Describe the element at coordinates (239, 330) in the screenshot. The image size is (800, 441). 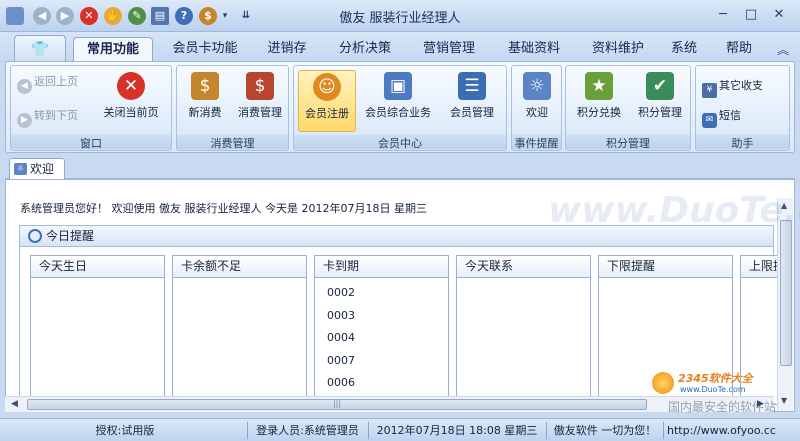
I see `reminder-column-low-balance: 卡余额不足` at that location.